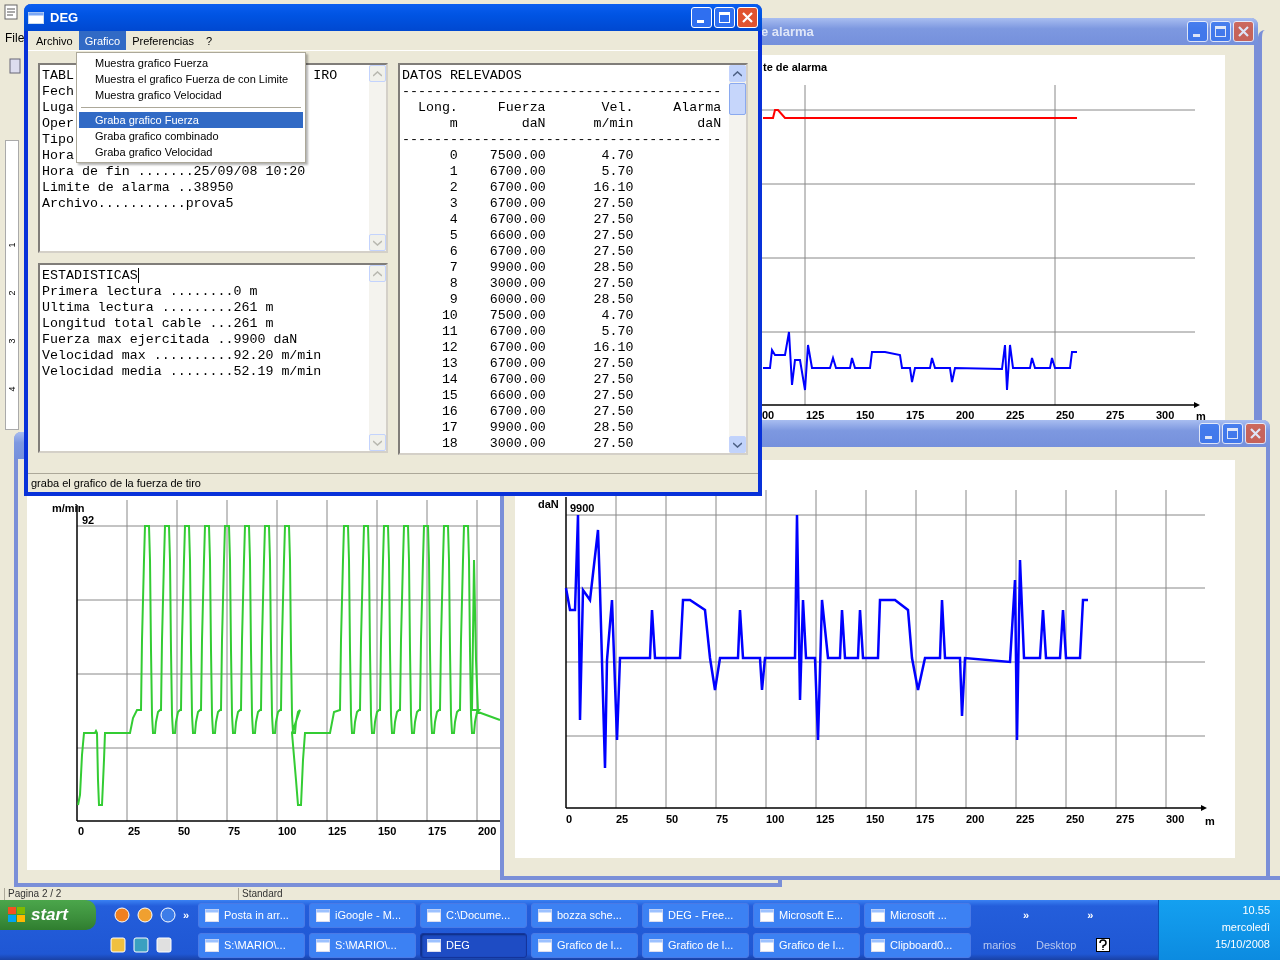 Image resolution: width=1280 pixels, height=960 pixels. Describe the element at coordinates (453, 236) in the screenshot. I see `table-cell-text: 5` at that location.